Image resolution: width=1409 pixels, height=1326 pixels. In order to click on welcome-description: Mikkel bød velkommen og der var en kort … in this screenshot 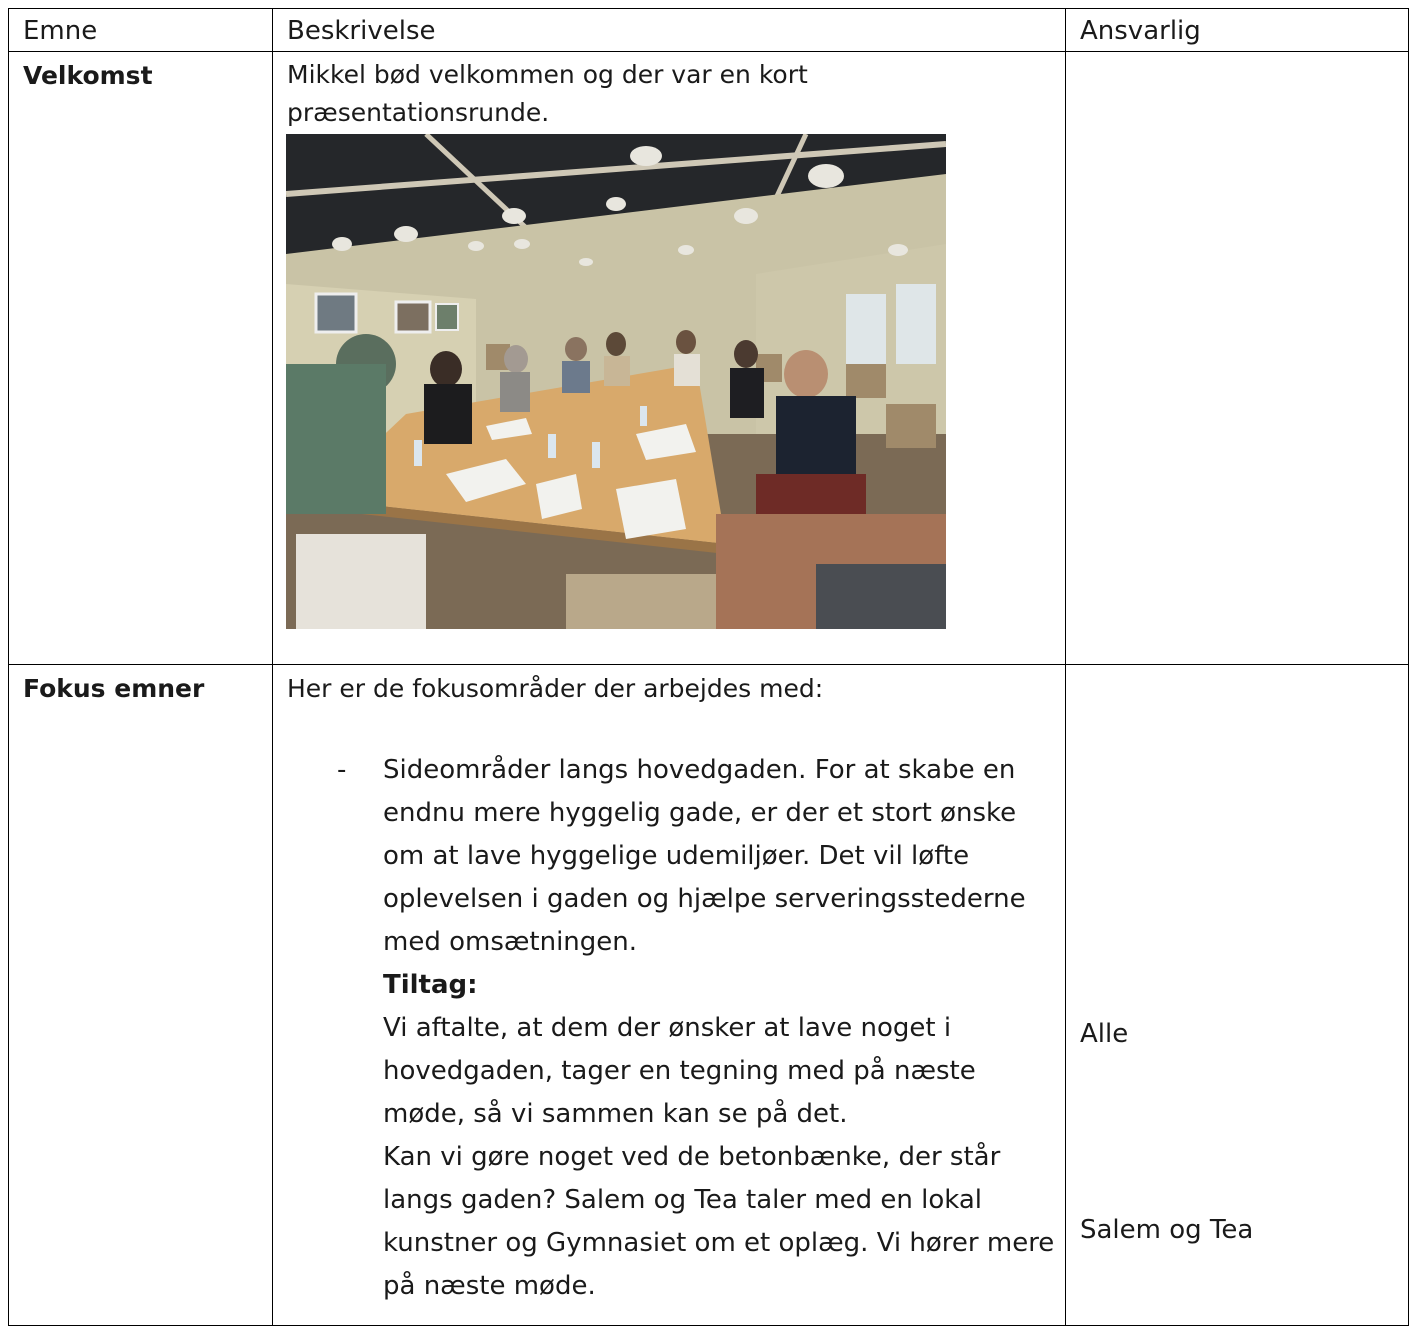, I will do `click(547, 93)`.